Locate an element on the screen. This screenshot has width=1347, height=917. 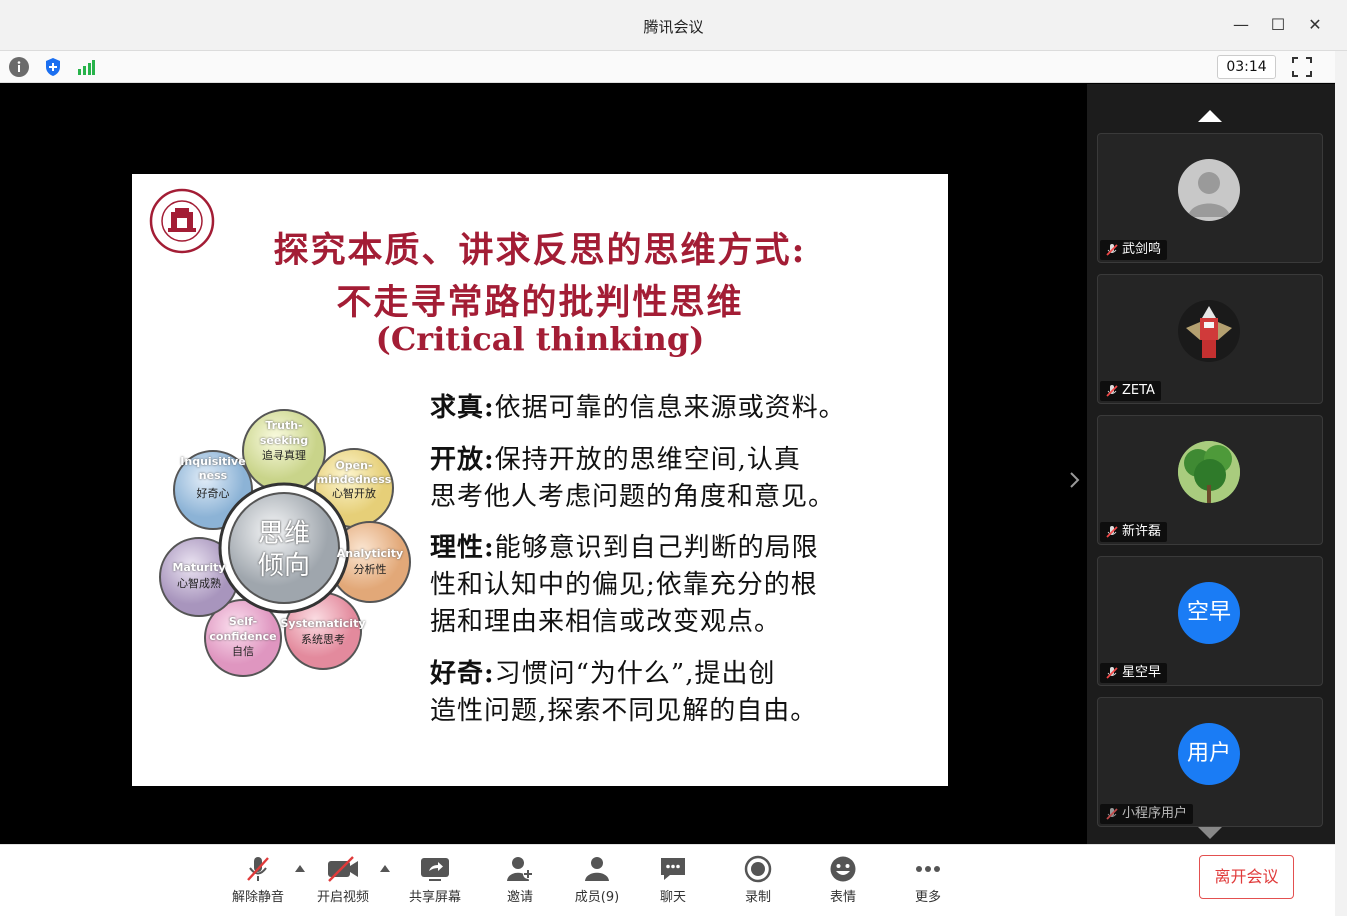
chat-button: 聊天 is located at coordinates (673, 881).